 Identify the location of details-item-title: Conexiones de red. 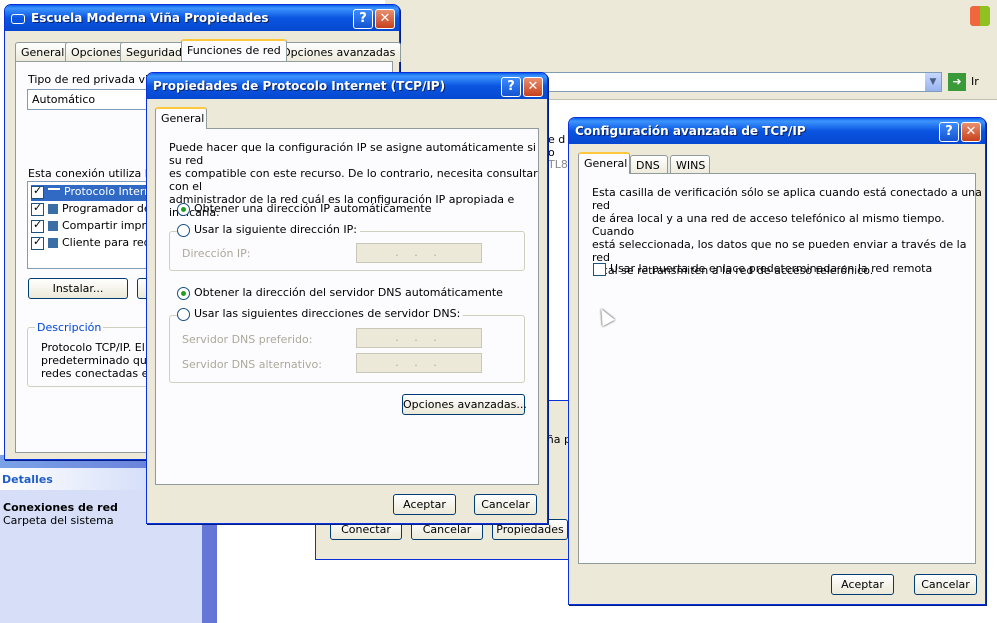
(60, 507).